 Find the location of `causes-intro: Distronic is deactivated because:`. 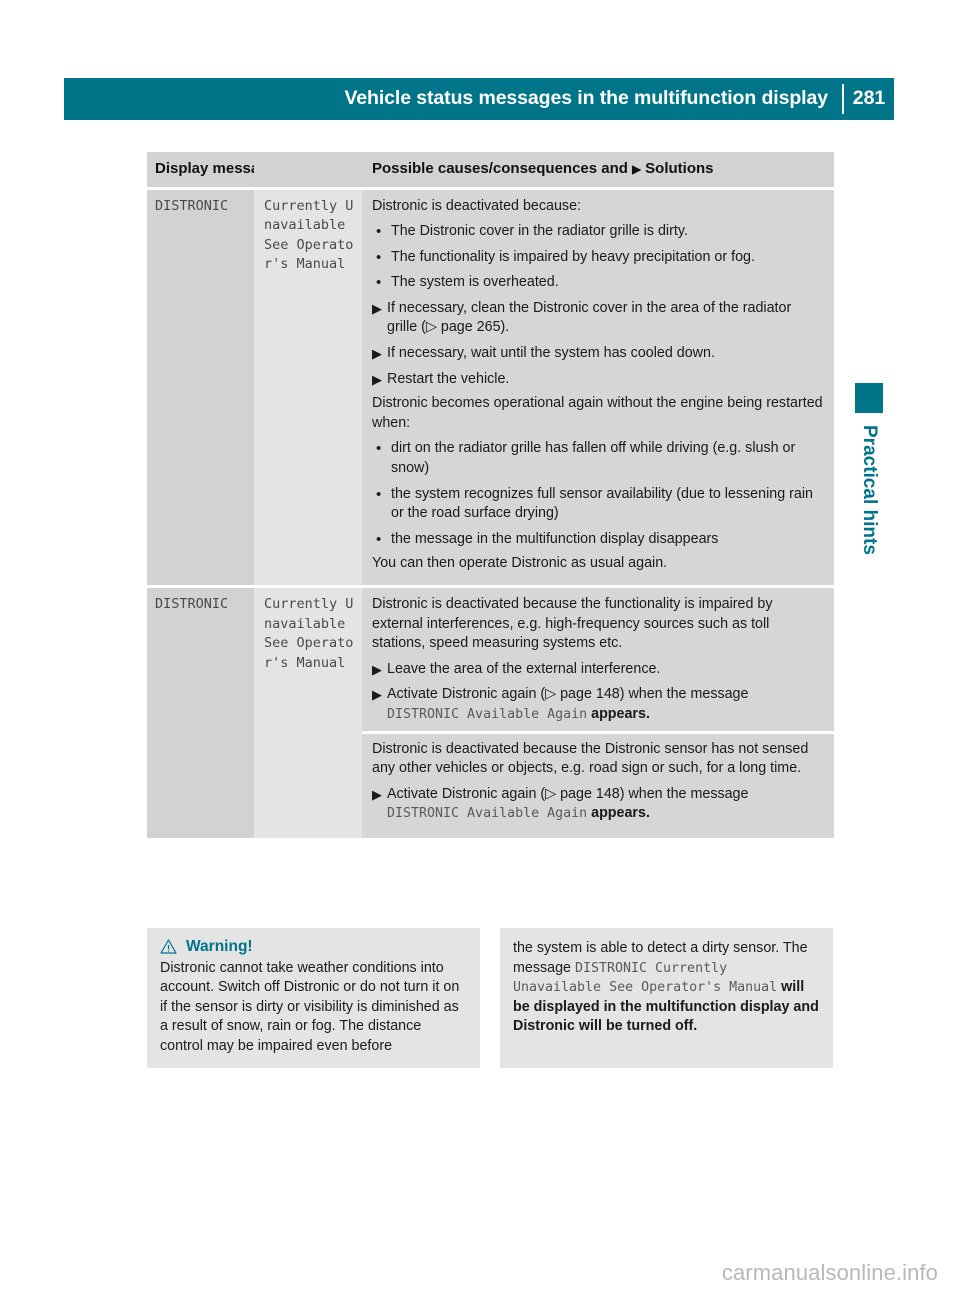

causes-intro: Distronic is deactivated because: is located at coordinates (477, 205).